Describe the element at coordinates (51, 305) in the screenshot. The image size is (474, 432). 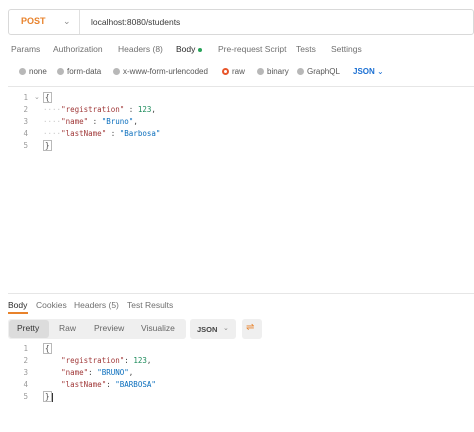
I see `response-tab-cookies: Cookies` at that location.